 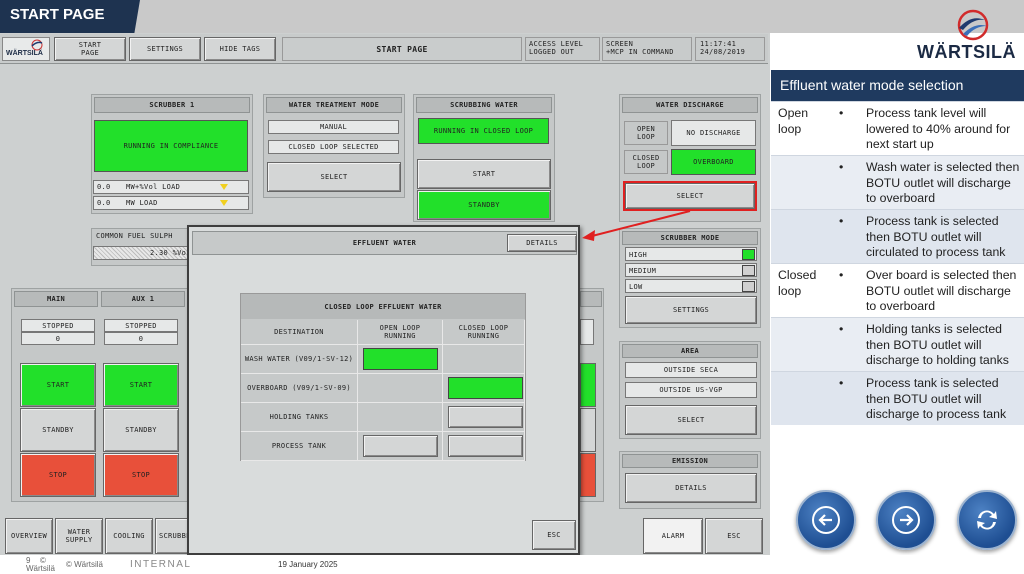 I want to click on nav-water-supply-button: WATER SUPPLY, so click(x=79, y=536).